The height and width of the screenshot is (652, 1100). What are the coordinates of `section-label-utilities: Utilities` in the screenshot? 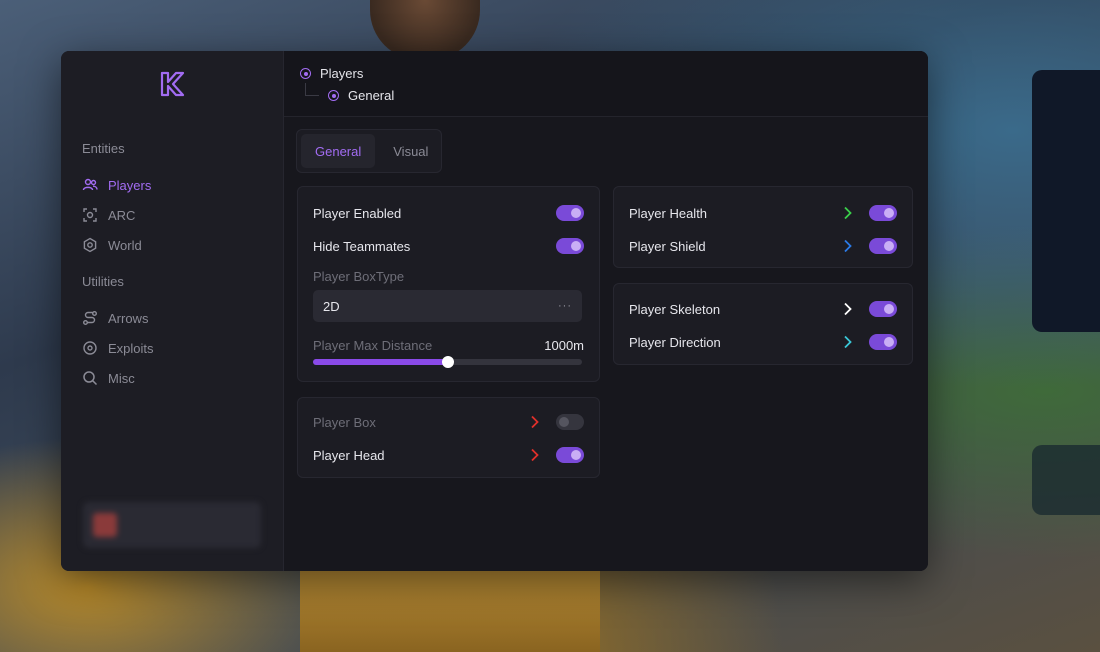 It's located at (103, 281).